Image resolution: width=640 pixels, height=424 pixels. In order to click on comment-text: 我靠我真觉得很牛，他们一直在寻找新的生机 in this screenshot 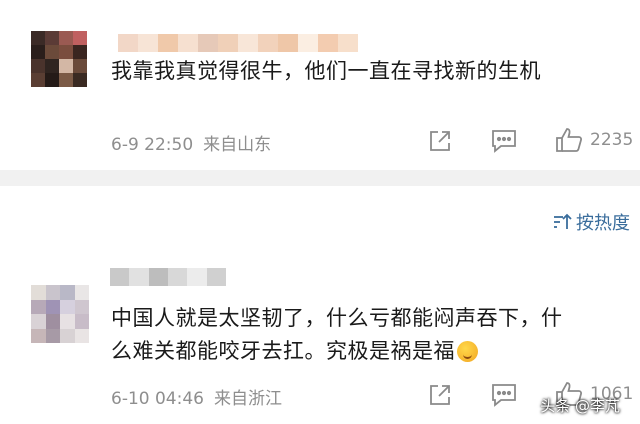, I will do `click(326, 71)`.